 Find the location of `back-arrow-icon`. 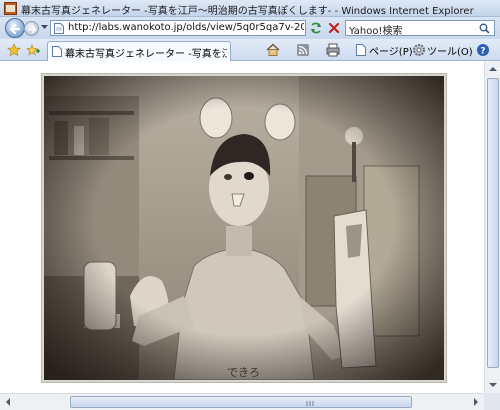

back-arrow-icon is located at coordinates (15, 29).